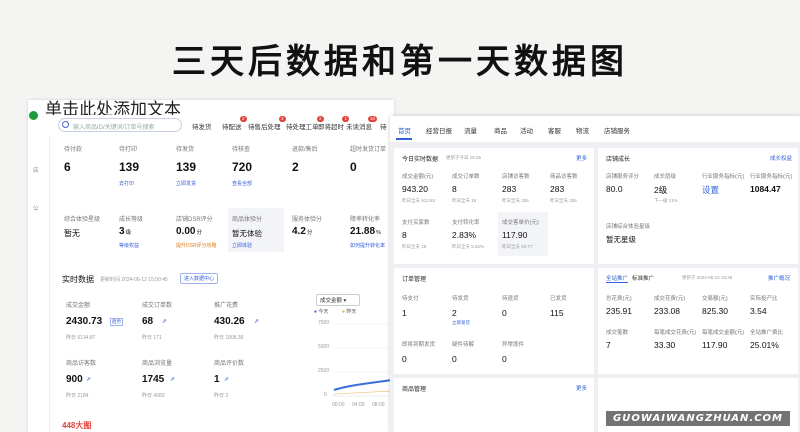 The width and height of the screenshot is (800, 432). Describe the element at coordinates (764, 345) in the screenshot. I see `cell-value: 25.01%` at that location.